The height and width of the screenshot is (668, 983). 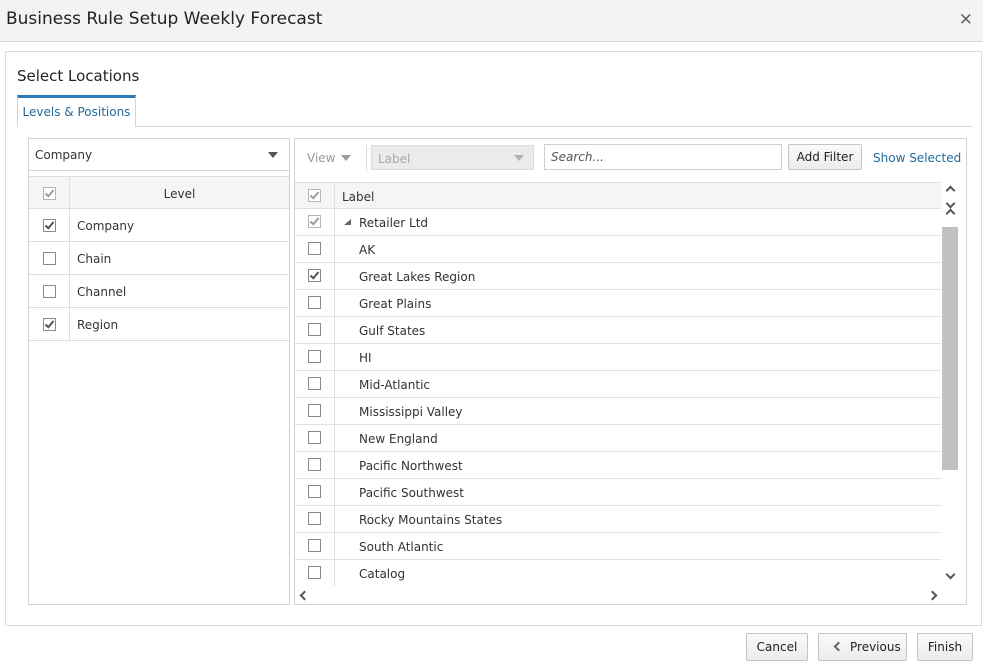 I want to click on level-row: Region, so click(x=159, y=324).